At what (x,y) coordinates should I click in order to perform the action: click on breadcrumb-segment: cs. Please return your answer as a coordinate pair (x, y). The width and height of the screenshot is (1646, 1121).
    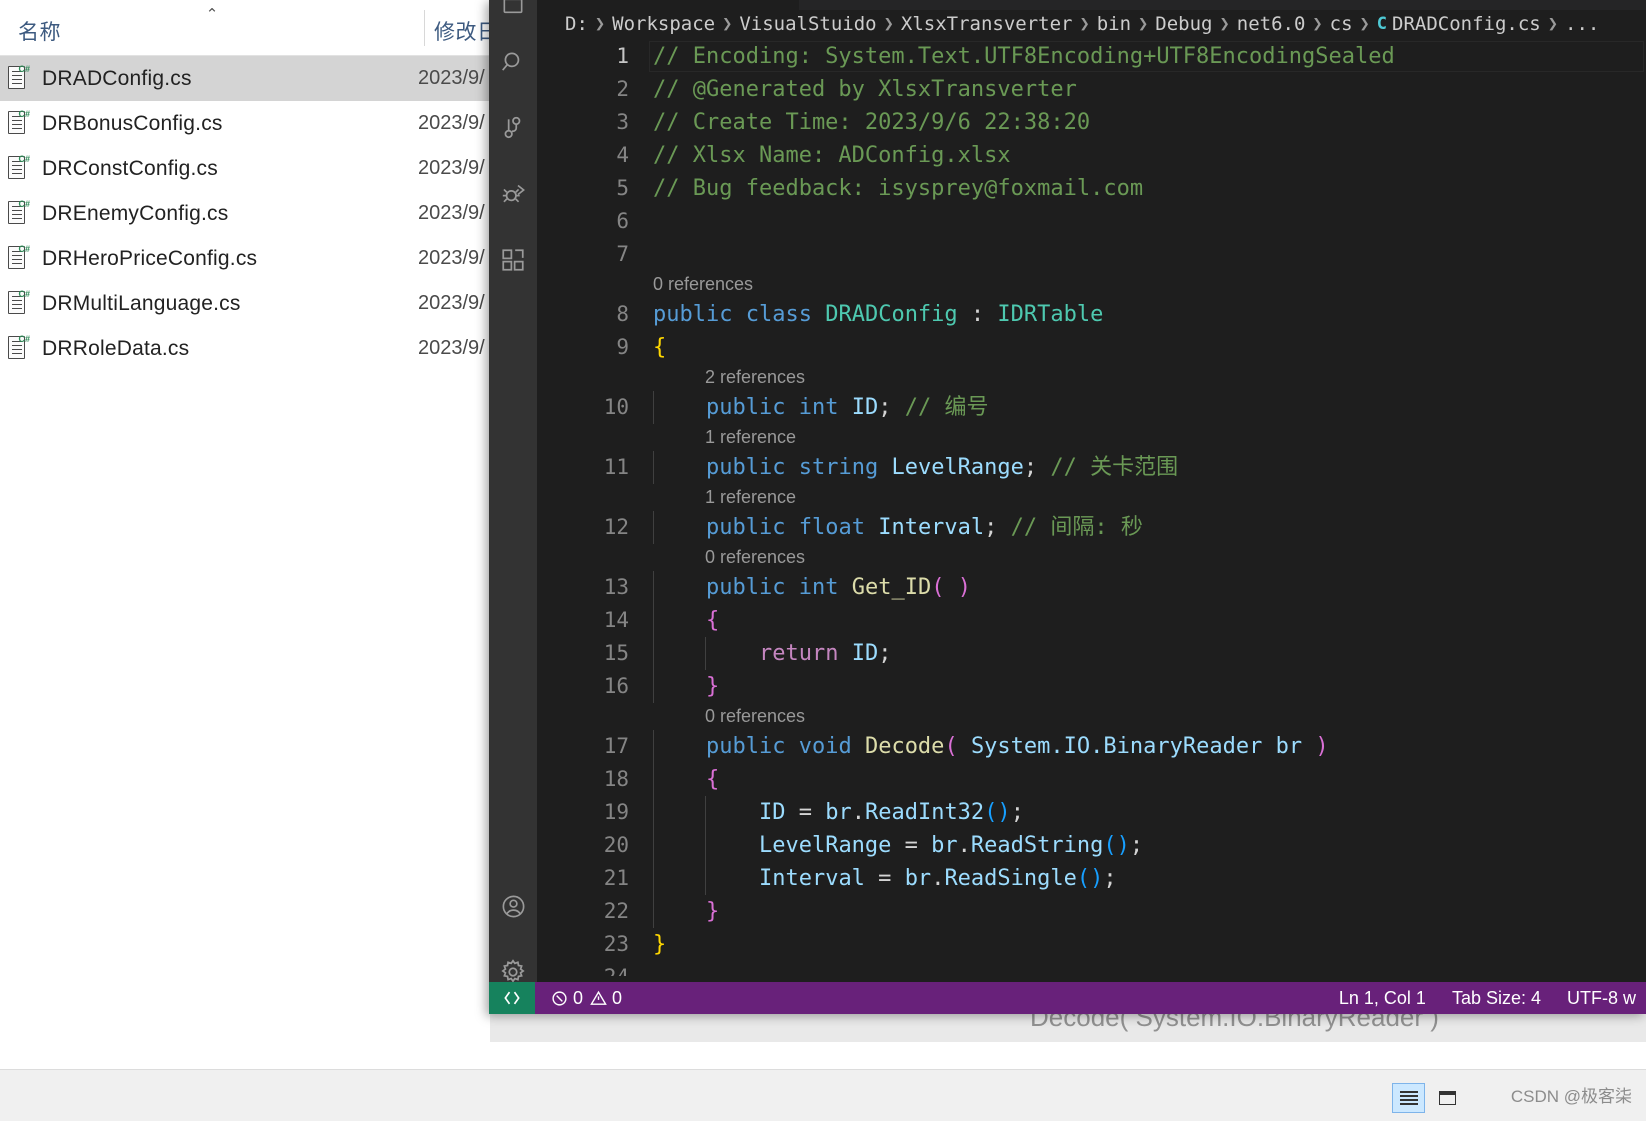
    Looking at the image, I should click on (1341, 24).